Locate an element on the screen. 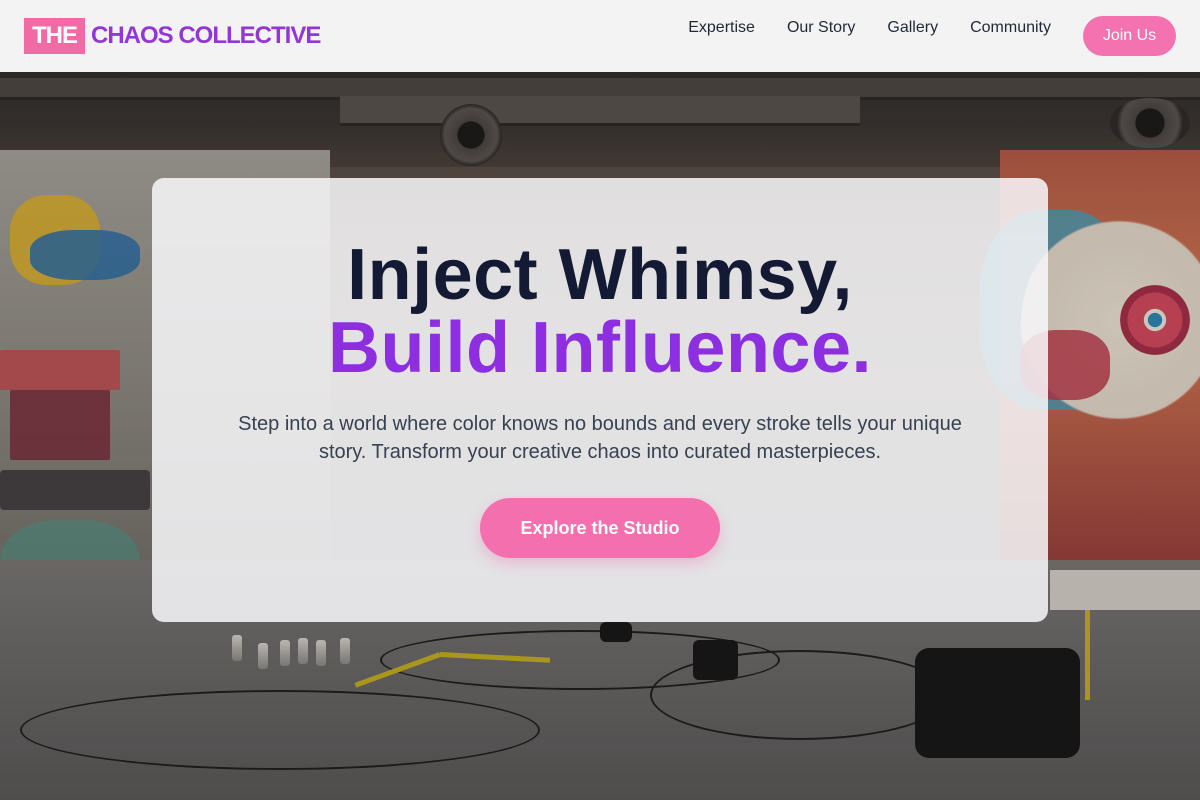  nav-link-community: Community is located at coordinates (1010, 28).